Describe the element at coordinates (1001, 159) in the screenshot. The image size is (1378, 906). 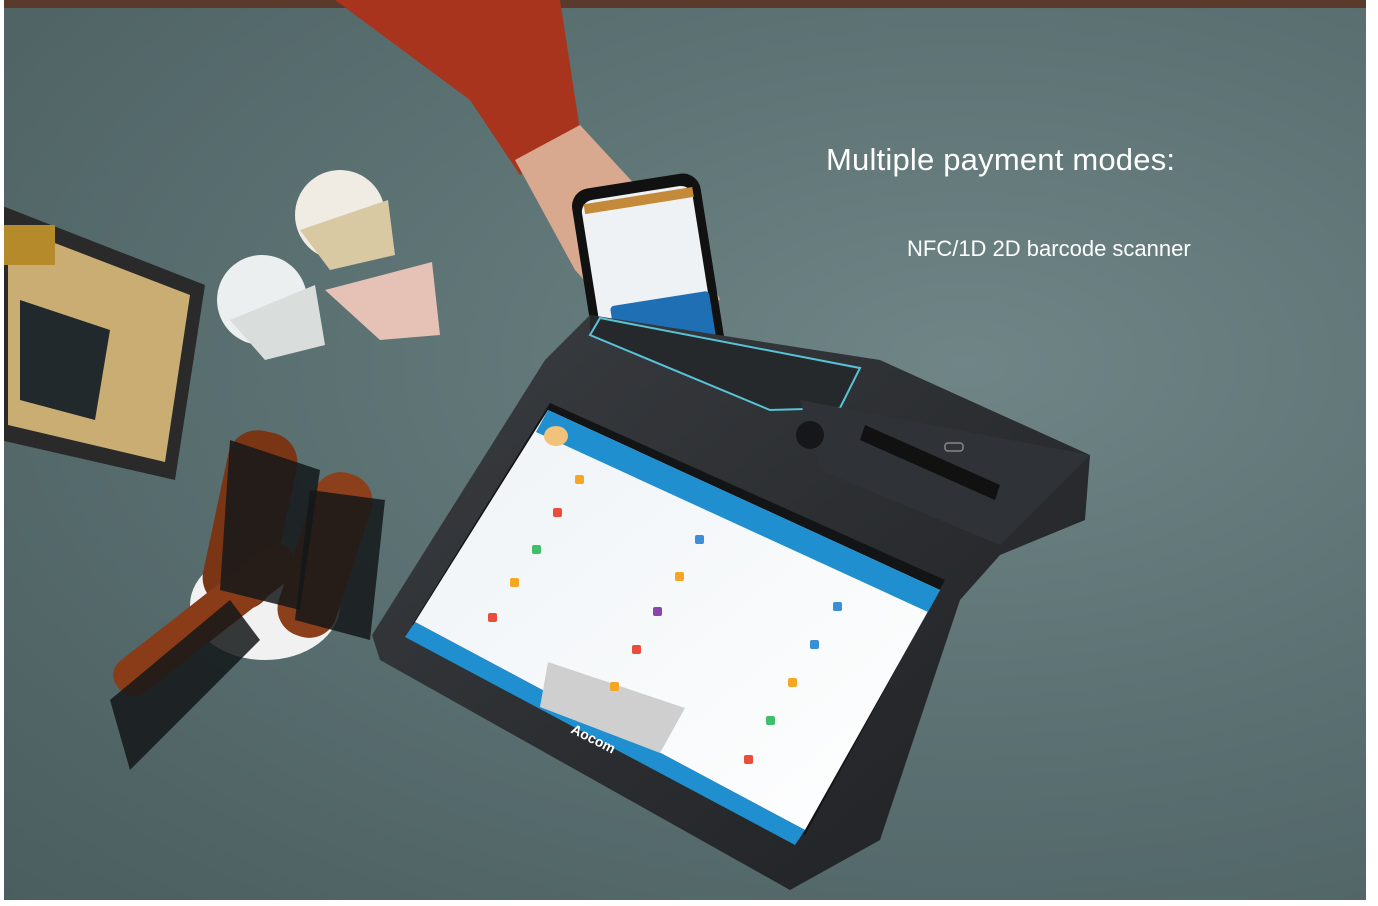
I see `headline: Multiple payment modes:` at that location.